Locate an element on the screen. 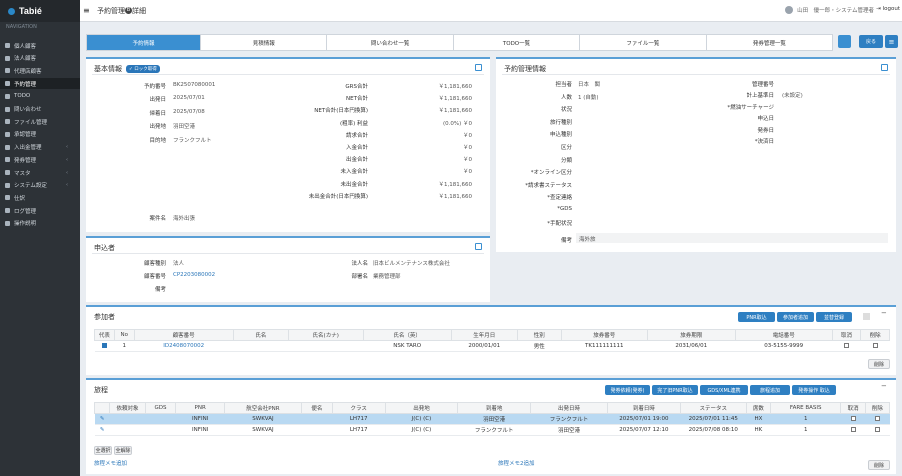  field-label: 顧客種別 is located at coordinates (154, 264).